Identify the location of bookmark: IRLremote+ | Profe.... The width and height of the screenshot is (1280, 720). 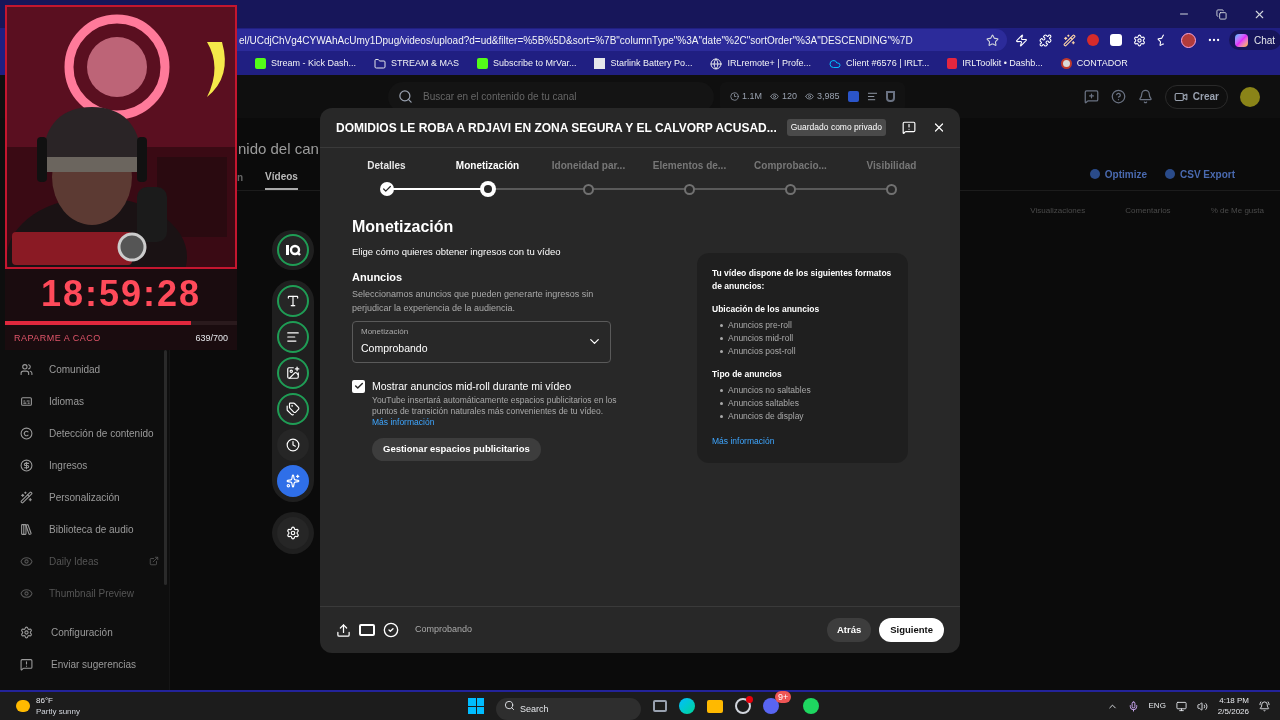
(761, 63).